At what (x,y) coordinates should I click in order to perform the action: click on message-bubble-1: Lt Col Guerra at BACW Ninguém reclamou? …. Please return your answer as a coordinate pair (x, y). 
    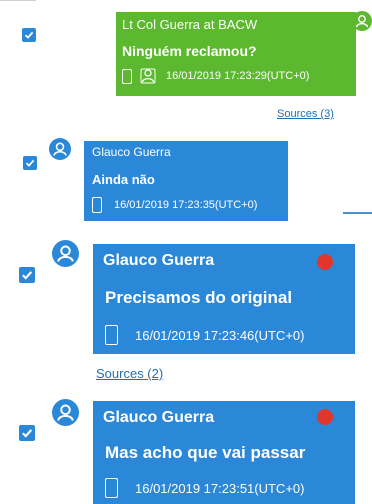
    Looking at the image, I should click on (236, 54).